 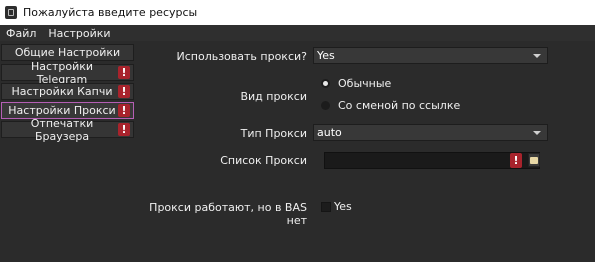 What do you see at coordinates (62, 72) in the screenshot?
I see `sidebar-item-label: Настройки Telegram` at bounding box center [62, 72].